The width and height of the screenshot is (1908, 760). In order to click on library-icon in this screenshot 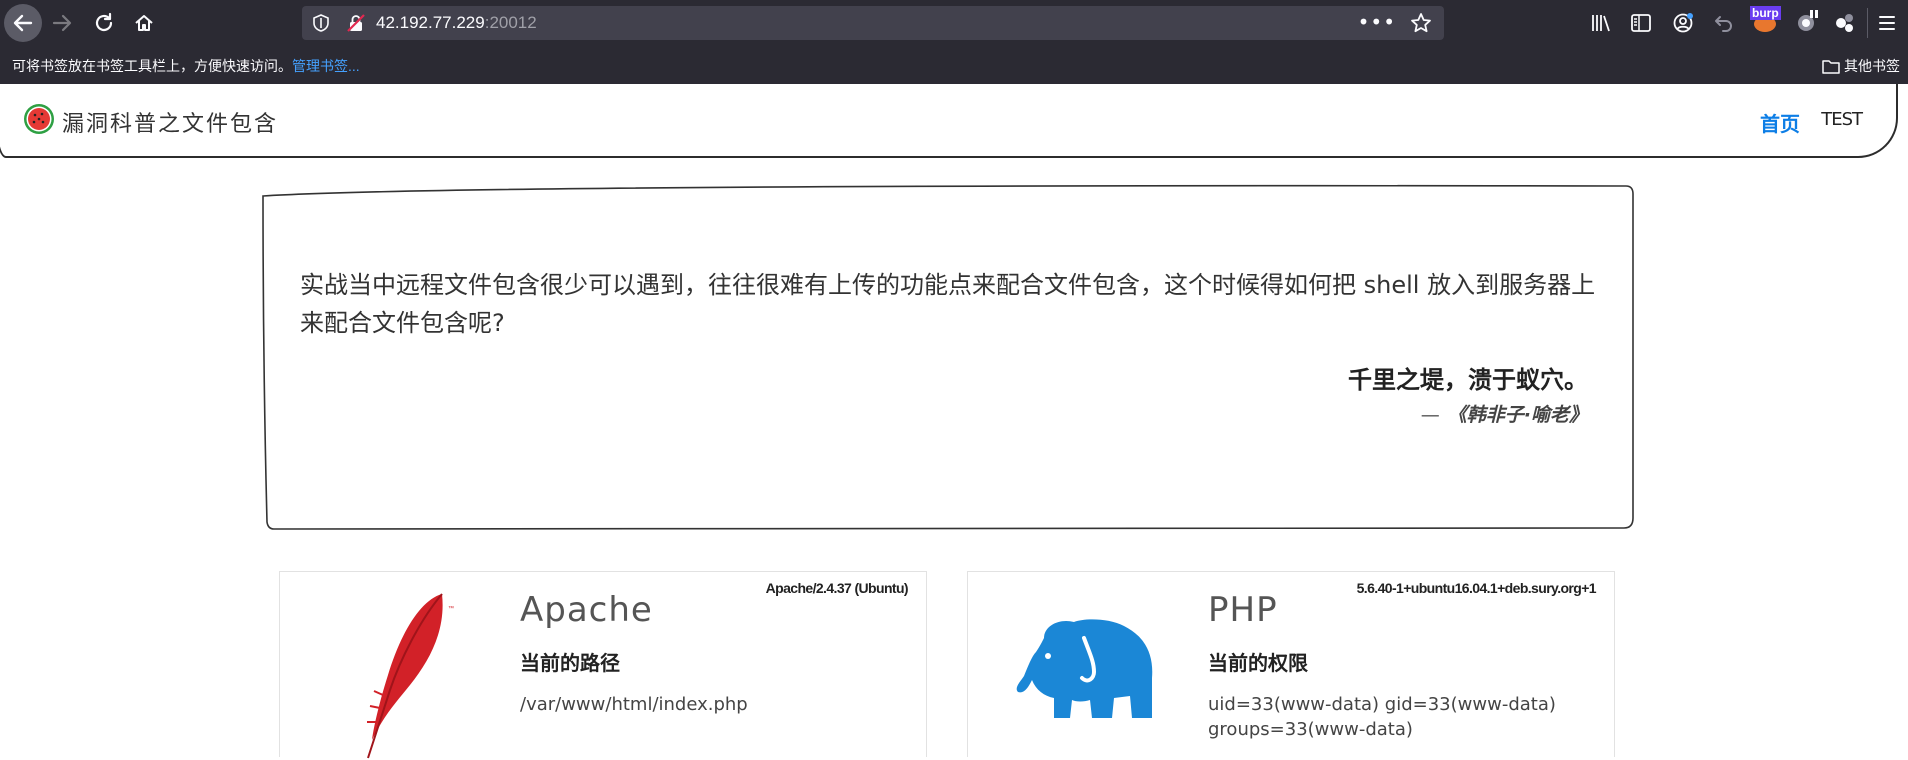, I will do `click(1601, 23)`.